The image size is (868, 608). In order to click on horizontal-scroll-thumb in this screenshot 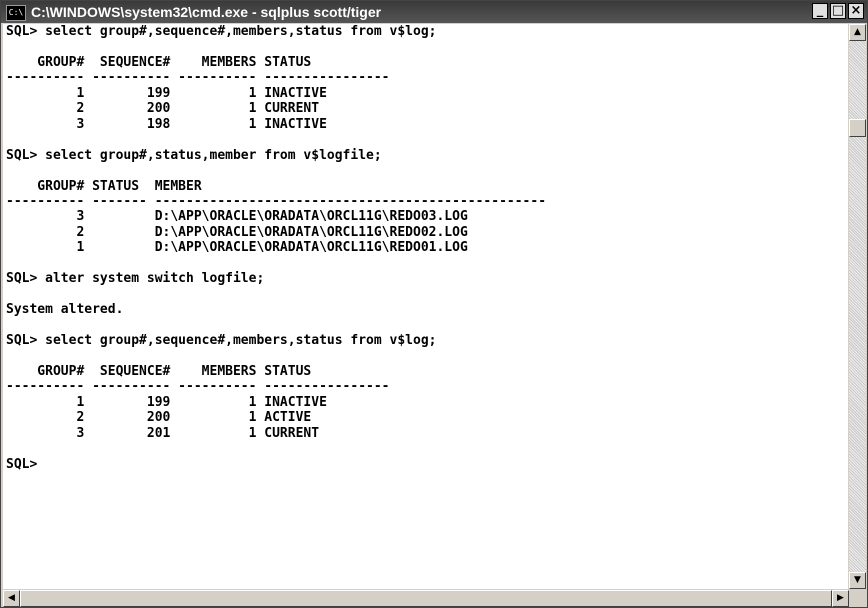, I will do `click(426, 598)`.